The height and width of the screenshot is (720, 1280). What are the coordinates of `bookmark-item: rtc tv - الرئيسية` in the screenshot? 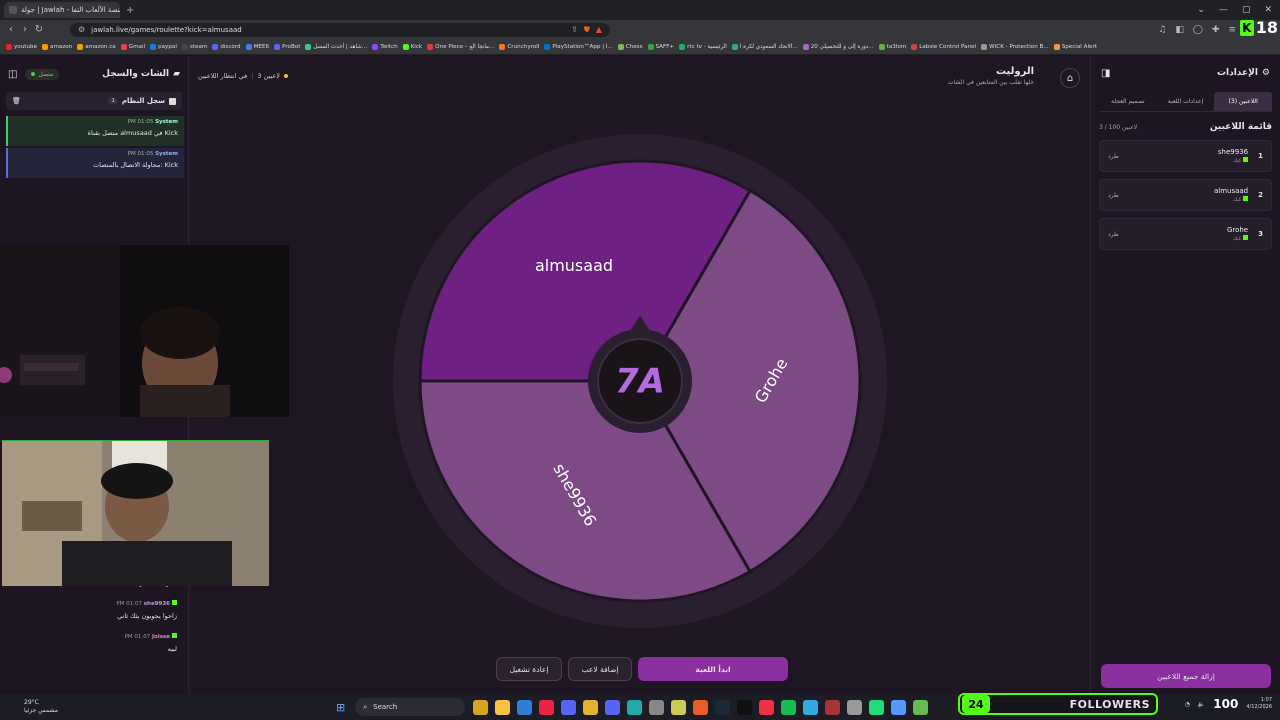 It's located at (703, 46).